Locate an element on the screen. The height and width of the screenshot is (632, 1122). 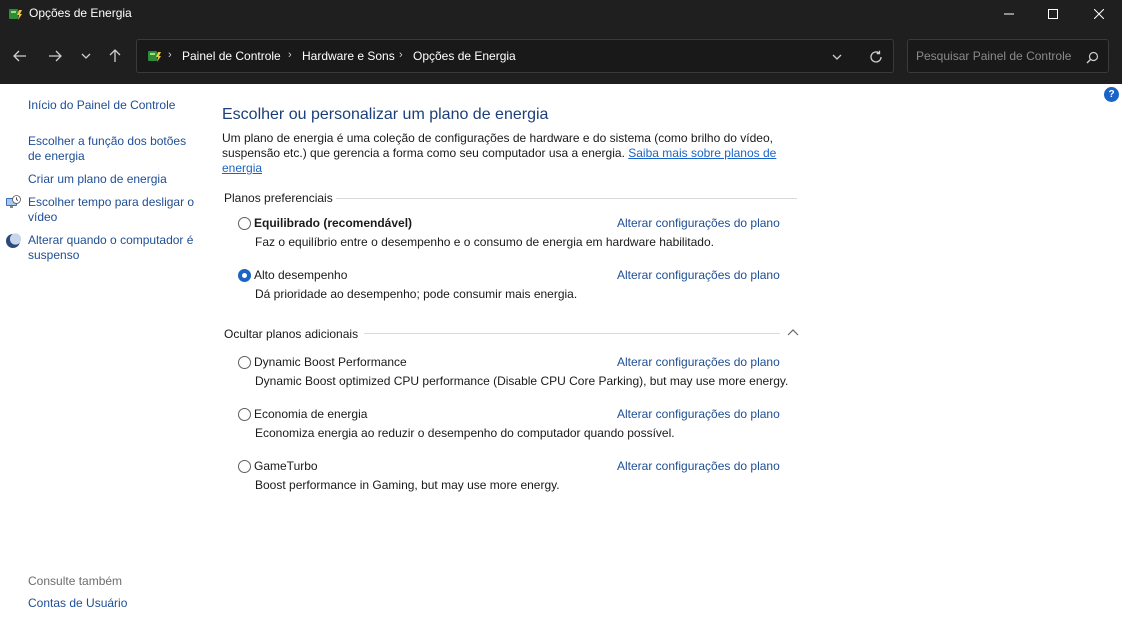
moon-icon is located at coordinates (13, 240).